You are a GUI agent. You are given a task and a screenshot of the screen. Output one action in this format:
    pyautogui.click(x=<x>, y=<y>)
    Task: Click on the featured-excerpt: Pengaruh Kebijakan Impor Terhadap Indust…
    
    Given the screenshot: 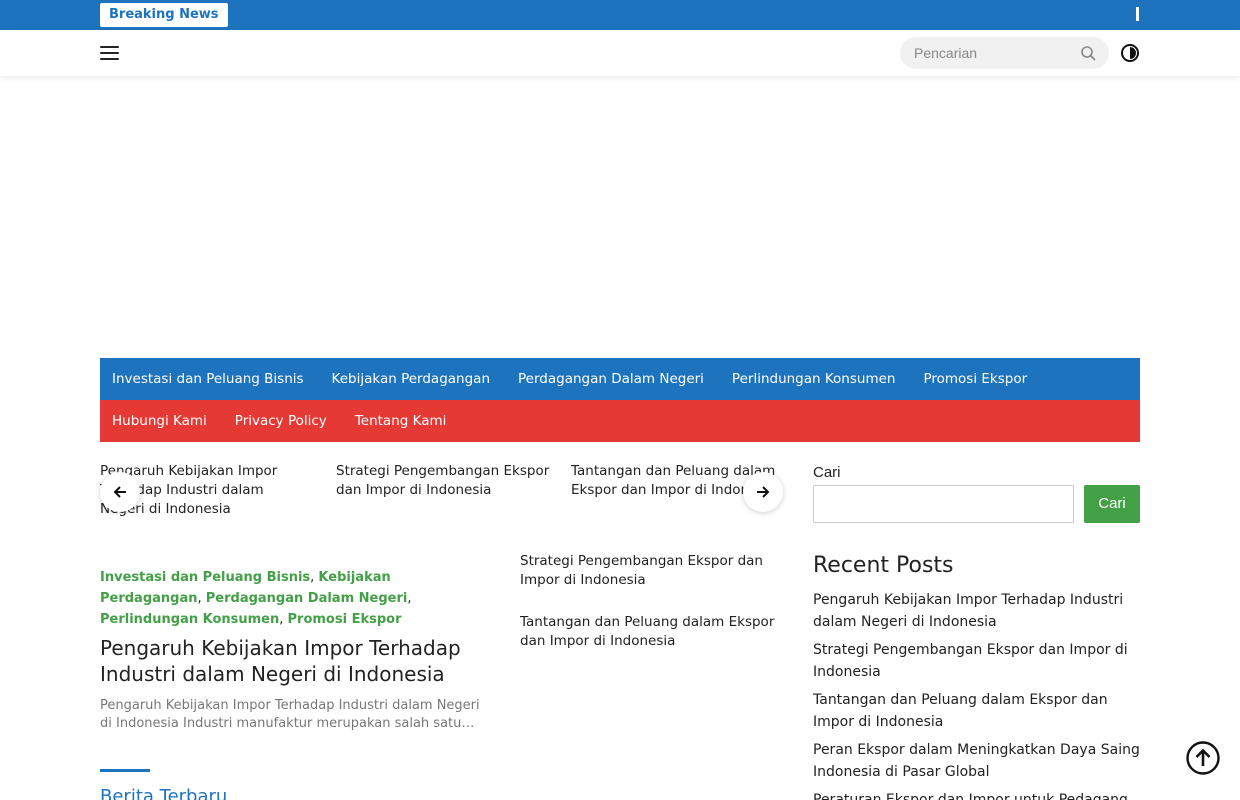 What is the action you would take?
    pyautogui.click(x=290, y=714)
    